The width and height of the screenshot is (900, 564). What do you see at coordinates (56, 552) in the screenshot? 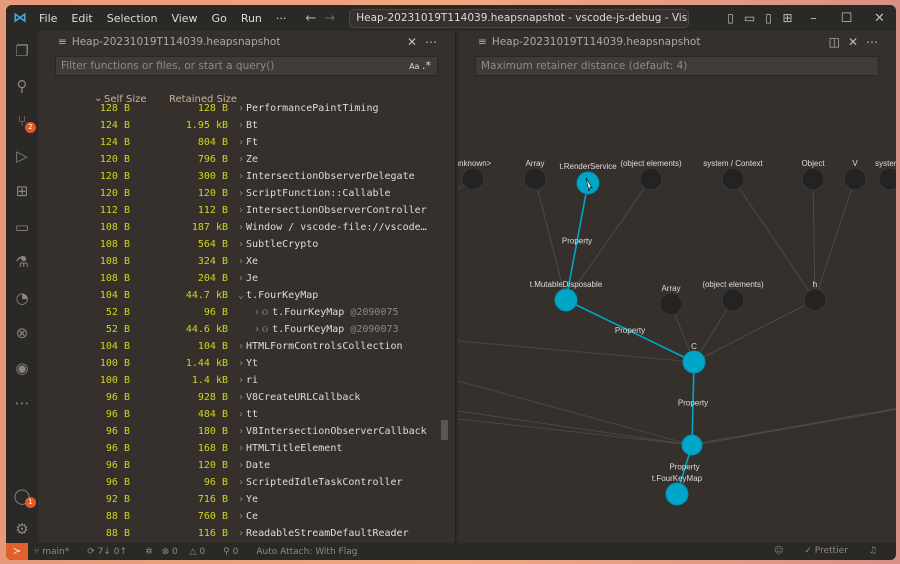
I see `branch-indicator: ⑂ main*` at bounding box center [56, 552].